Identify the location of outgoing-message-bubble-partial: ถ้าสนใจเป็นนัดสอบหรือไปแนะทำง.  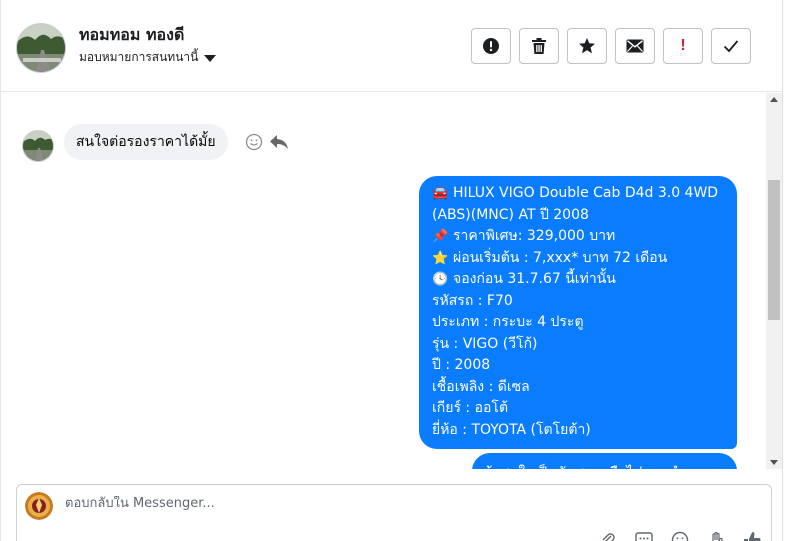
(604, 461).